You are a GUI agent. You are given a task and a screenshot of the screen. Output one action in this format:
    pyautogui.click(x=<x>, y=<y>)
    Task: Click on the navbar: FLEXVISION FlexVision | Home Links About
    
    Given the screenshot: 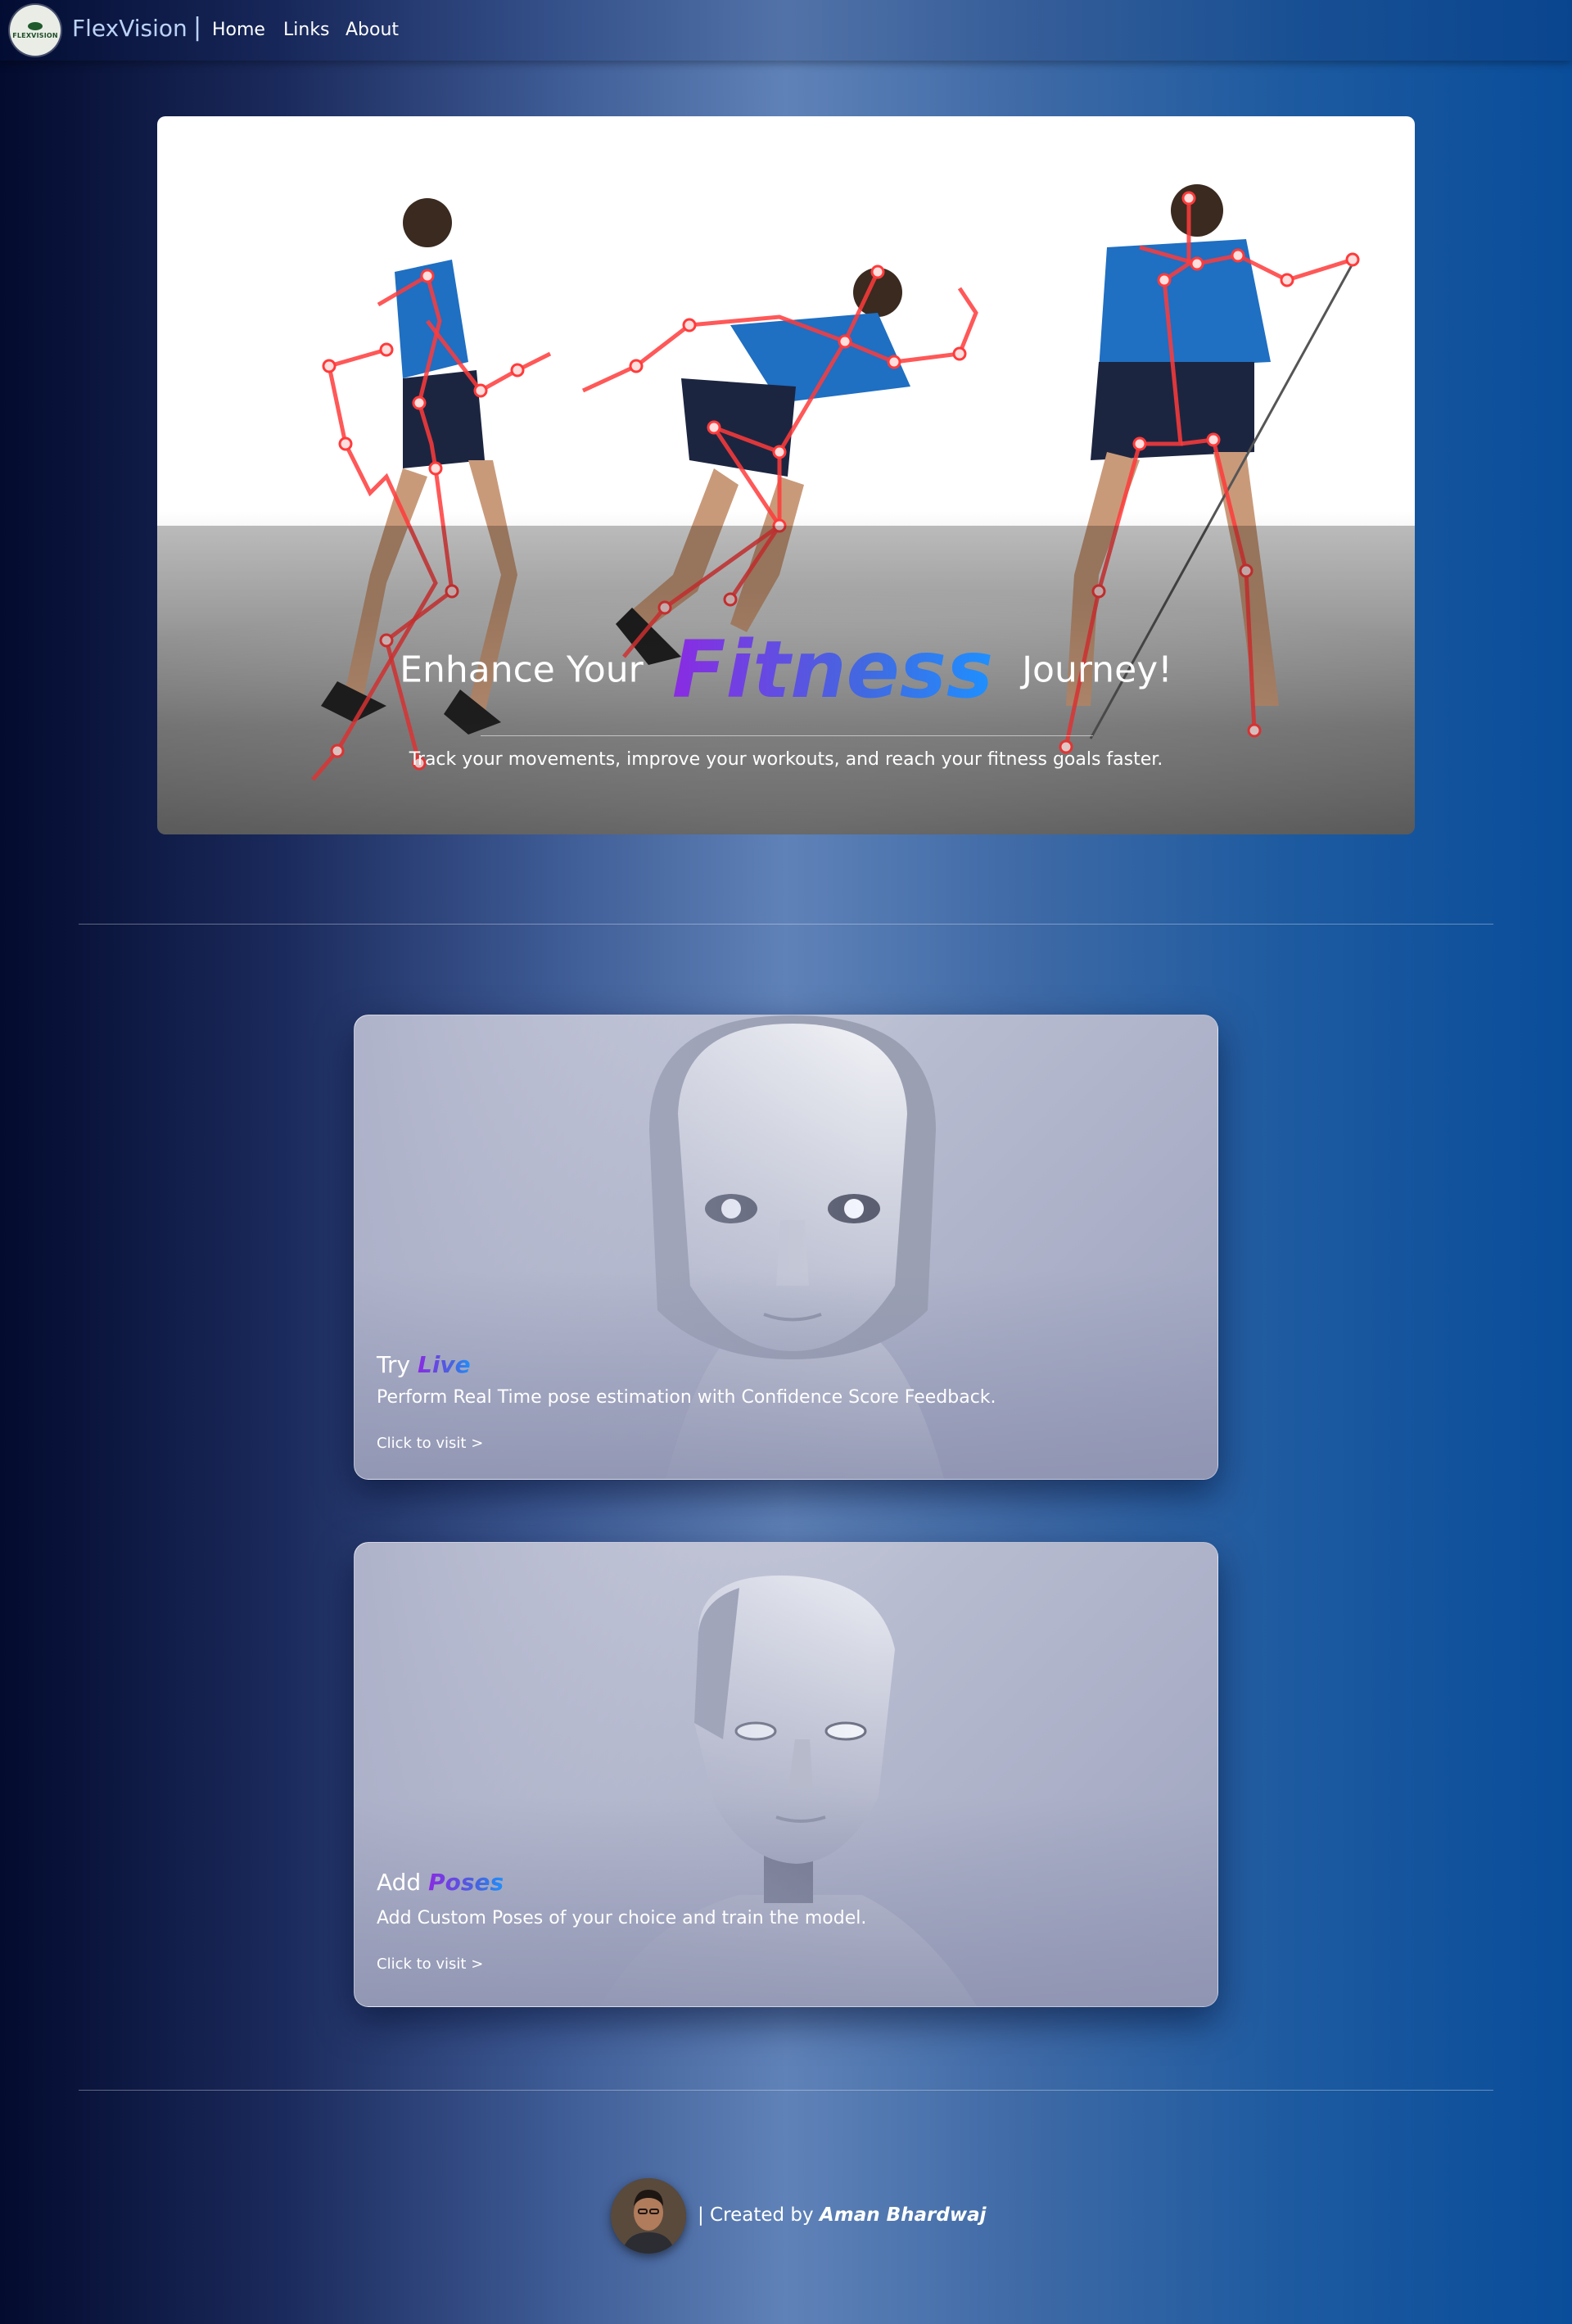 What is the action you would take?
    pyautogui.click(x=786, y=31)
    